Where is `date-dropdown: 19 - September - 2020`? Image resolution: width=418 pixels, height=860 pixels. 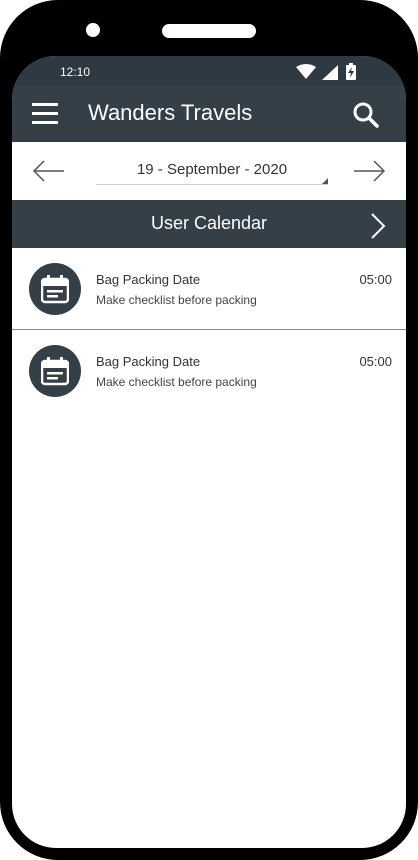
date-dropdown: 19 - September - 2020 is located at coordinates (212, 168).